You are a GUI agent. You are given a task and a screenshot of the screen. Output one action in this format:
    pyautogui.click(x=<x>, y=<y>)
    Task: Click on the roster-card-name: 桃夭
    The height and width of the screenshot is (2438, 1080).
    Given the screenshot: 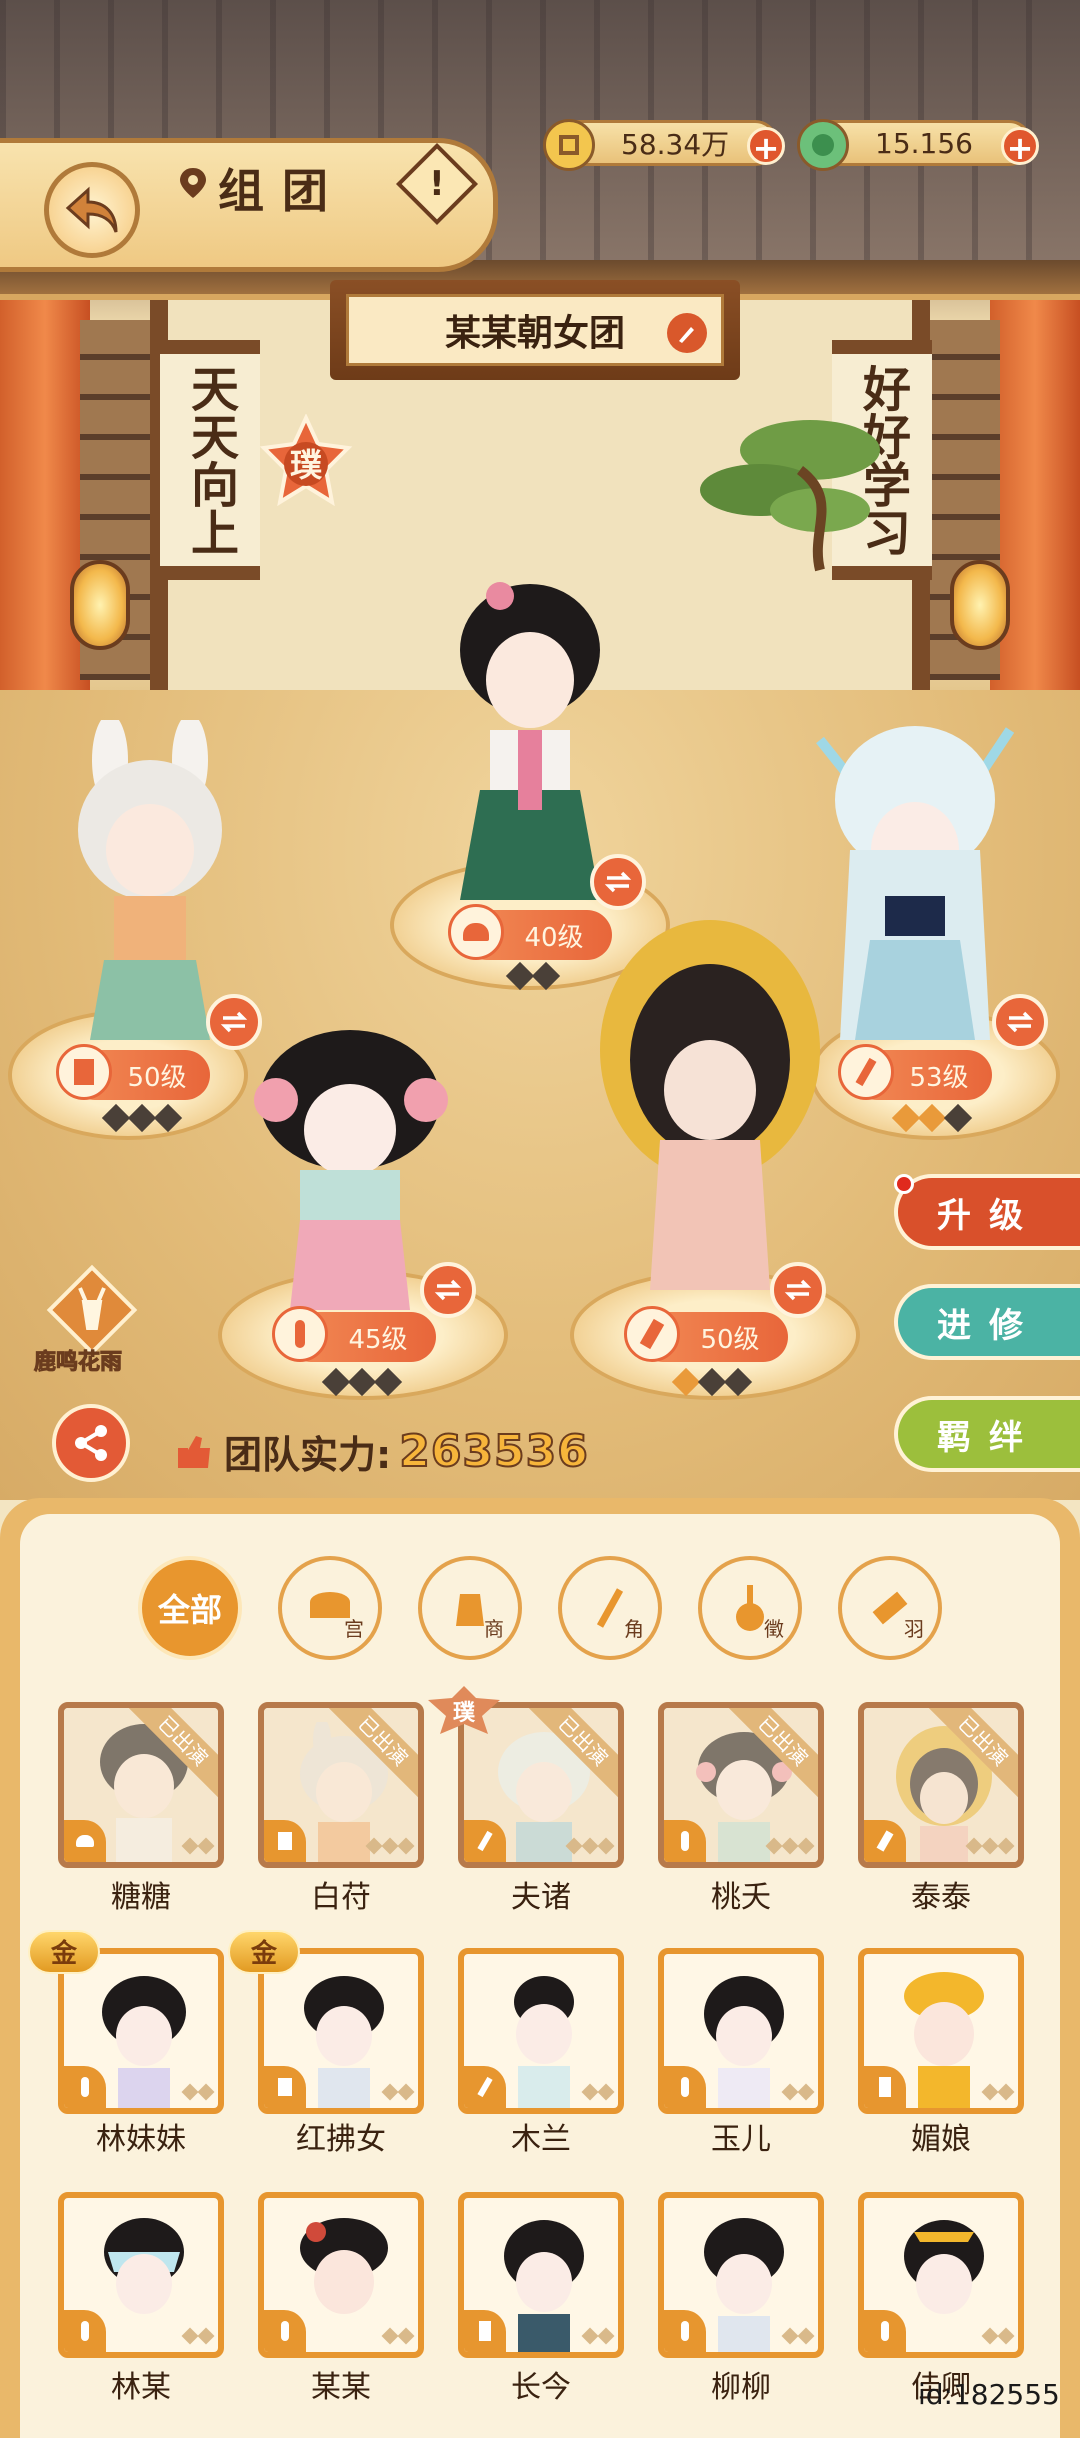 What is the action you would take?
    pyautogui.click(x=741, y=1897)
    